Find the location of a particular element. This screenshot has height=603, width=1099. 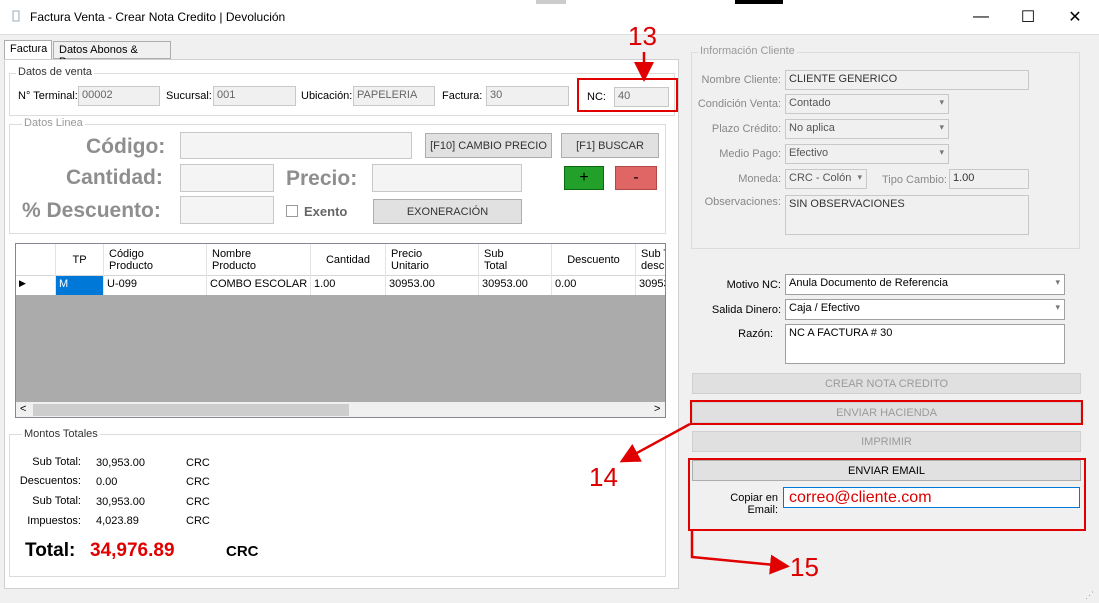

resize-grip-icon: ⋰ is located at coordinates (1089, 595).